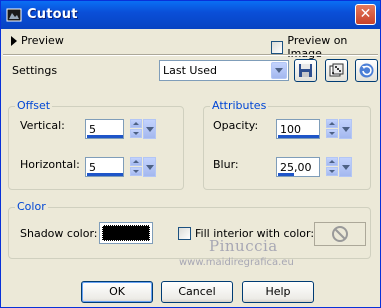  I want to click on watermark-name: Pinuccia, so click(243, 246).